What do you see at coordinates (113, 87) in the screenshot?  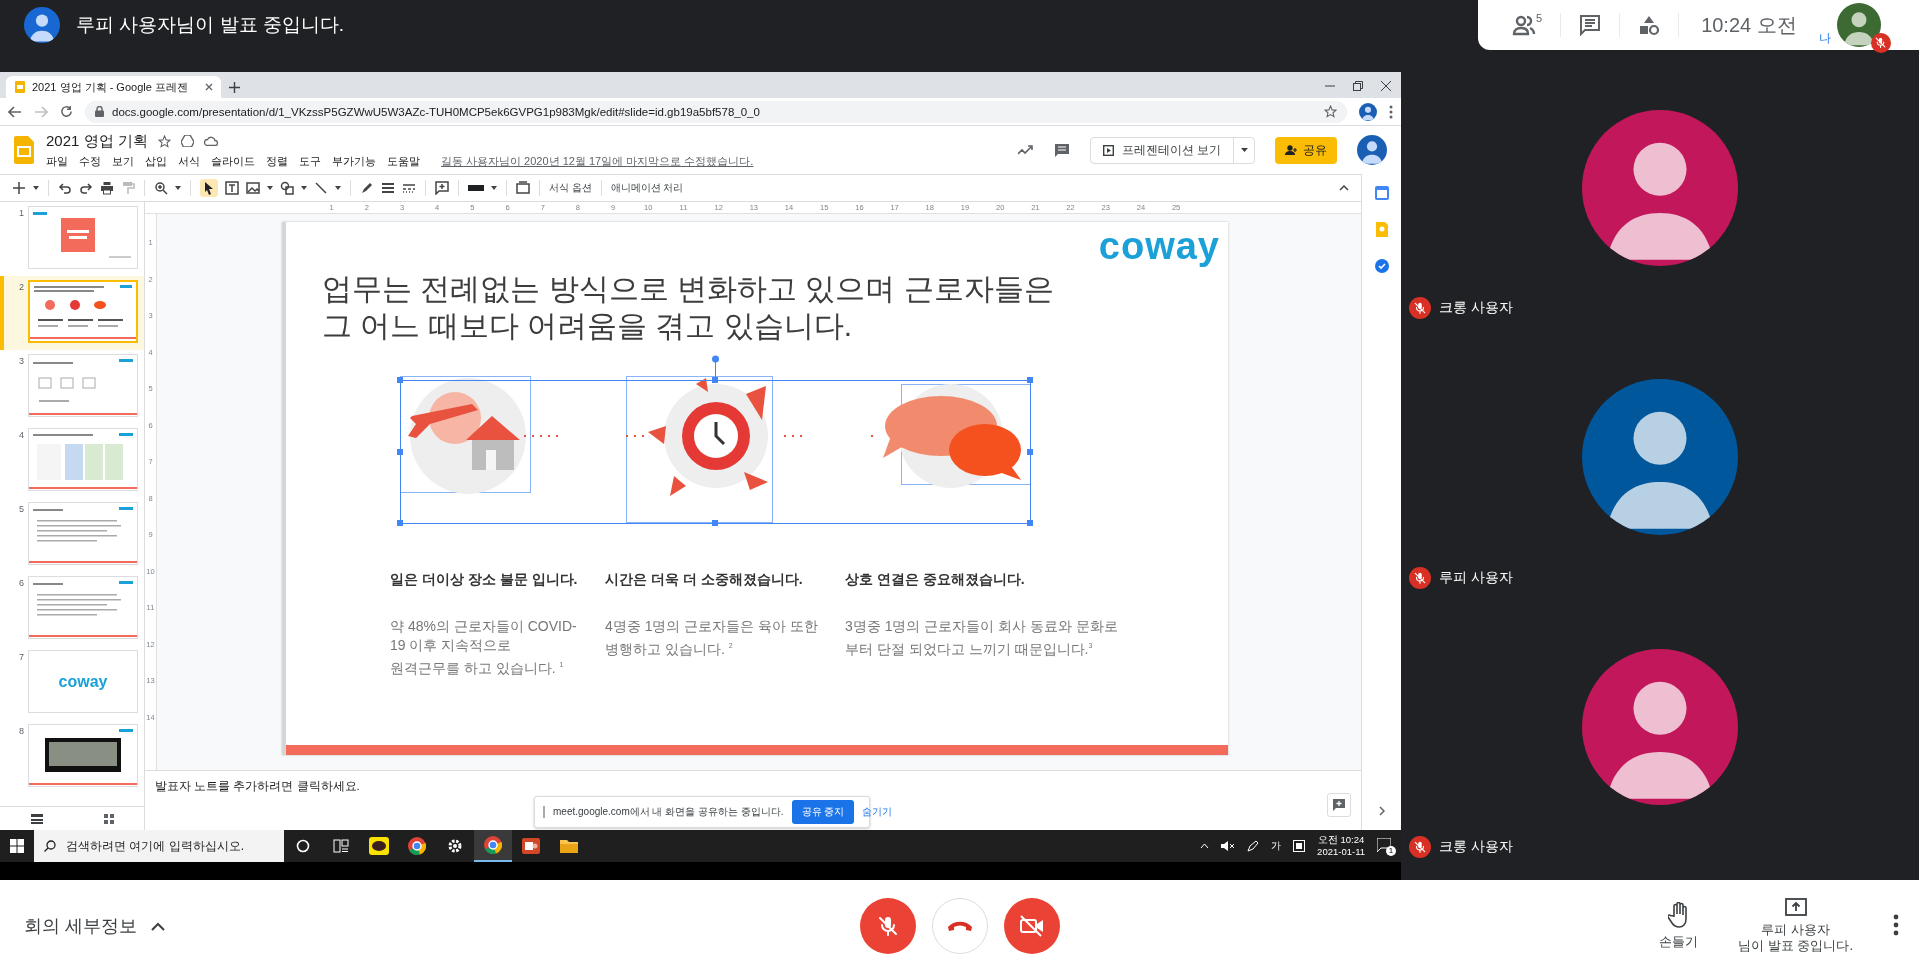 I see `browser-tab: 2021 영업 기획 - Google 프레젠` at bounding box center [113, 87].